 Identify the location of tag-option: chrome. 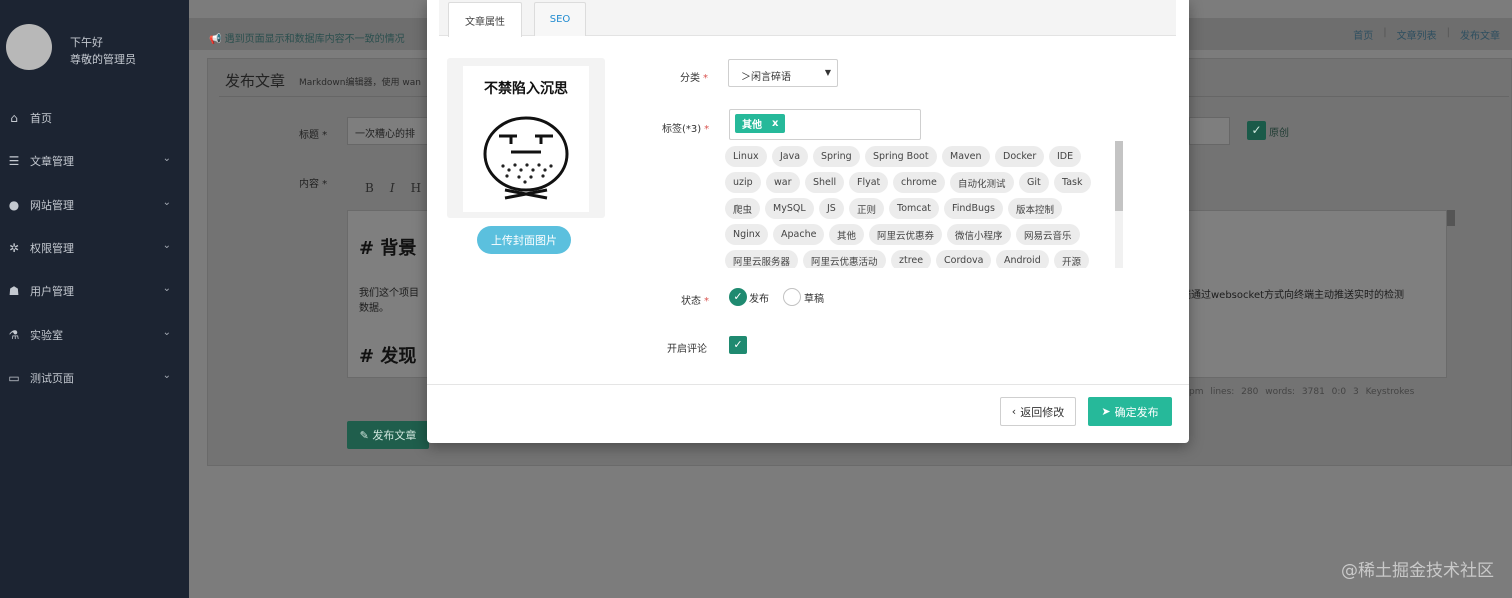
(919, 182).